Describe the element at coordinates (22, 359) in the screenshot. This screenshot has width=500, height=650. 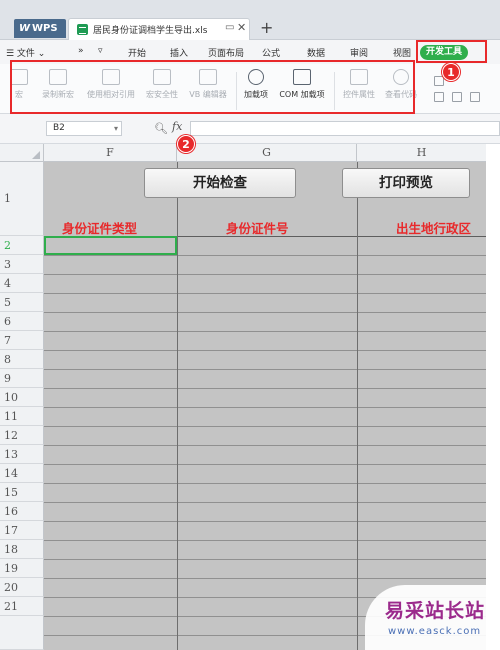
I see `row-header: 8` at that location.